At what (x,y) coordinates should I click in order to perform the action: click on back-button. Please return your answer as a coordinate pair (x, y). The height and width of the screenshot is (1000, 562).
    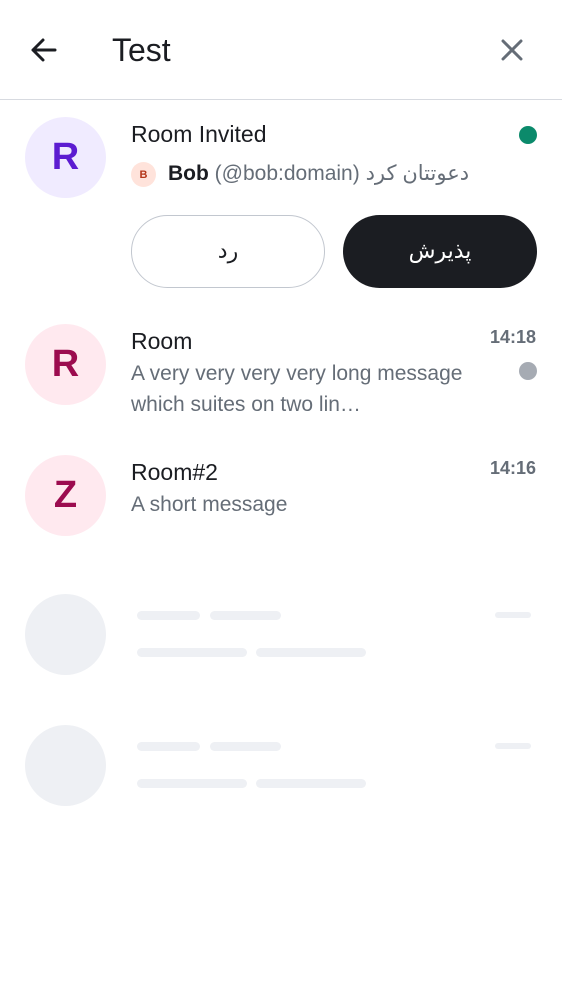
    Looking at the image, I should click on (44, 50).